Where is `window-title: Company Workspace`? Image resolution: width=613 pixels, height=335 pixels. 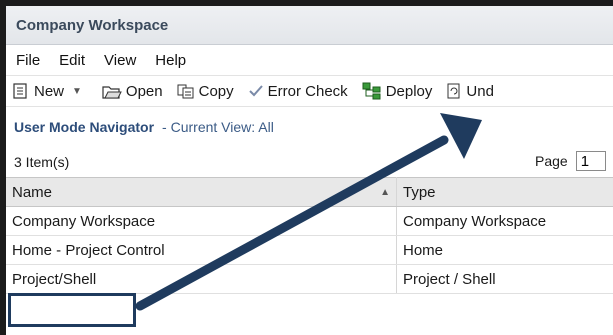
window-title: Company Workspace is located at coordinates (309, 25).